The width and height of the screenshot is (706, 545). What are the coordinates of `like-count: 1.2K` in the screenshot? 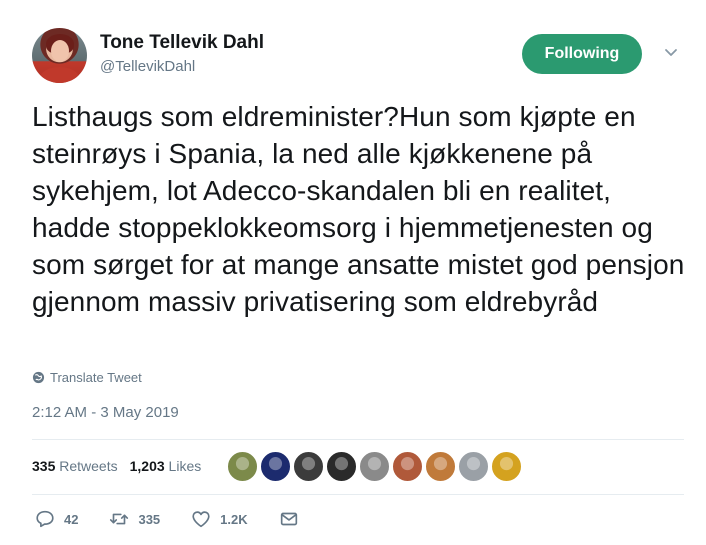 It's located at (234, 519).